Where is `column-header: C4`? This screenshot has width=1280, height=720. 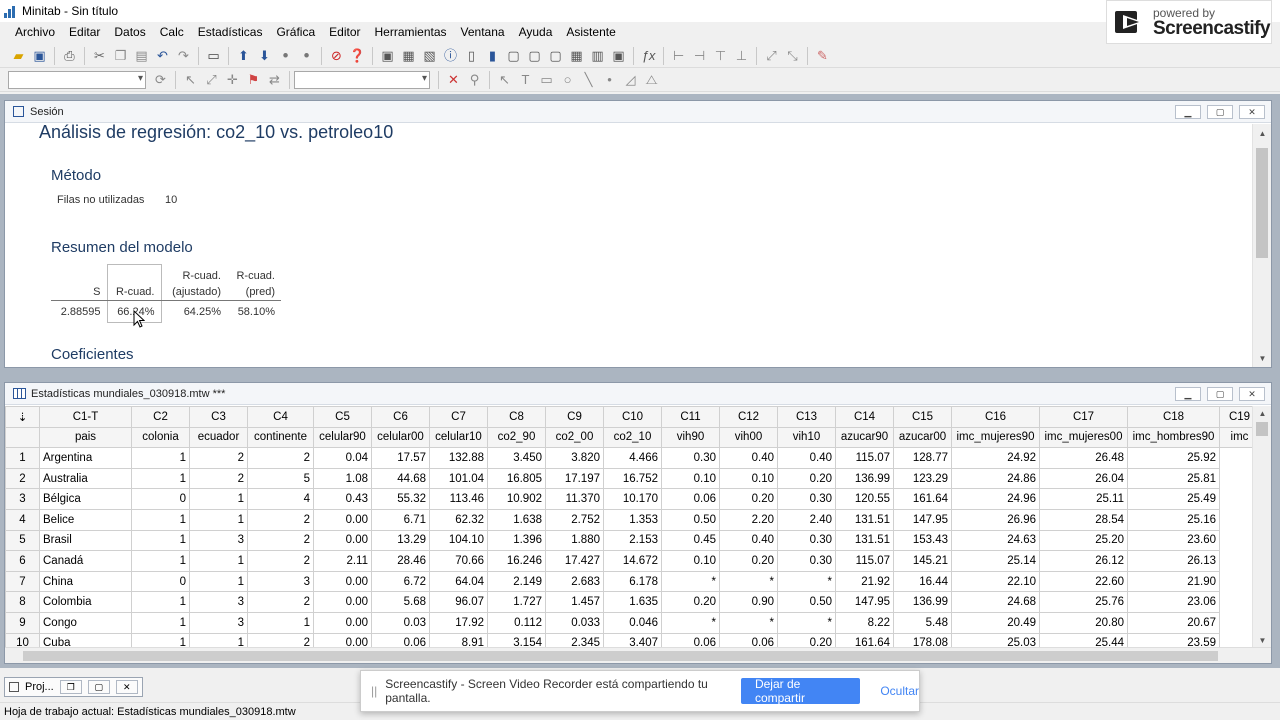
column-header: C4 is located at coordinates (280, 417).